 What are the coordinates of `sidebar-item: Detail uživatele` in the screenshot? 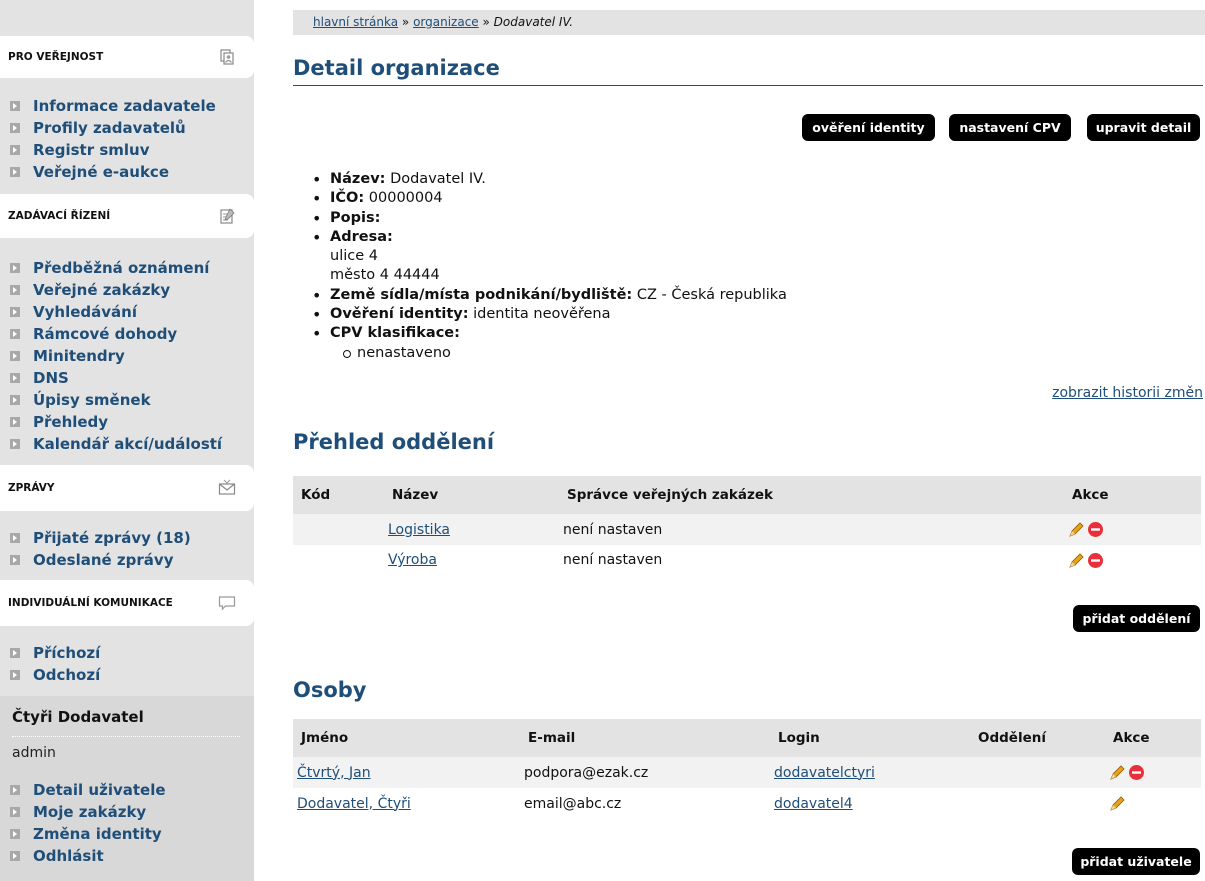 It's located at (88, 790).